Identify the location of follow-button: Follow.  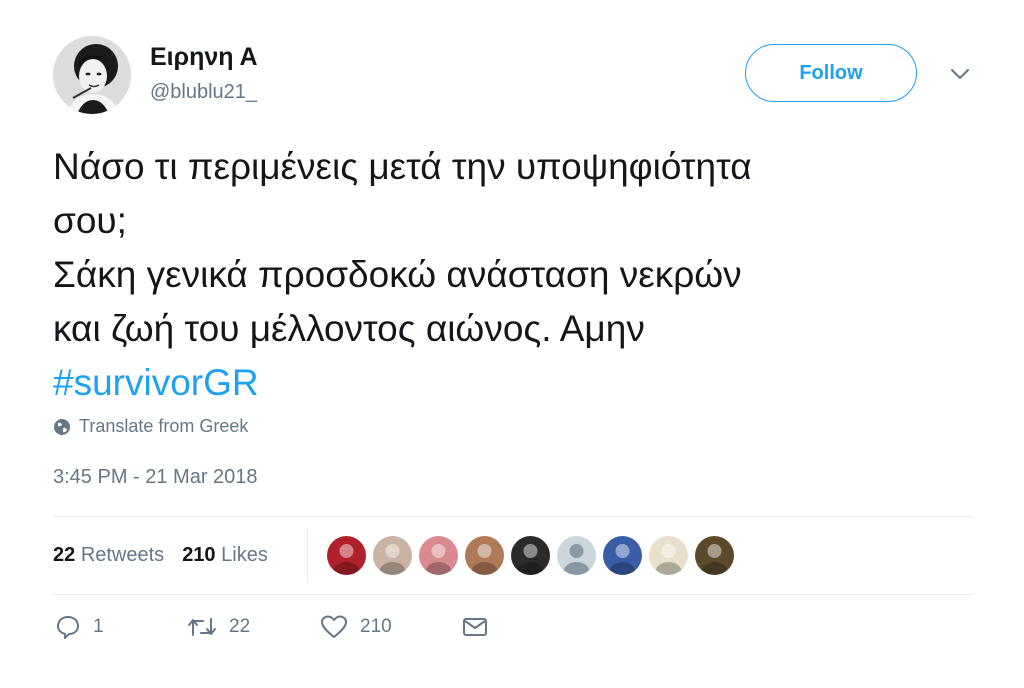
(831, 73).